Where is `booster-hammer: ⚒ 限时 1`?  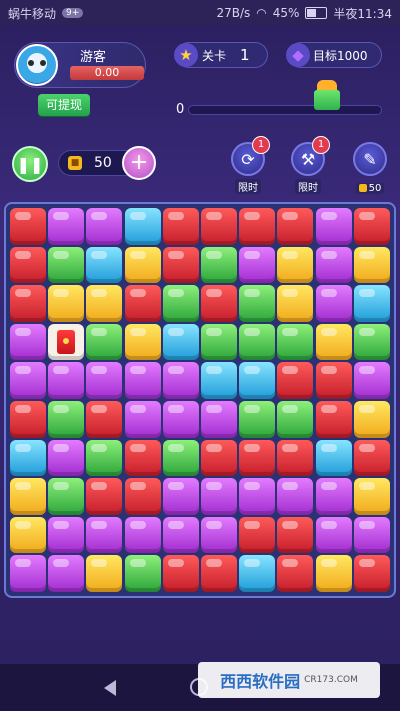 booster-hammer: ⚒ 限时 1 is located at coordinates (310, 165).